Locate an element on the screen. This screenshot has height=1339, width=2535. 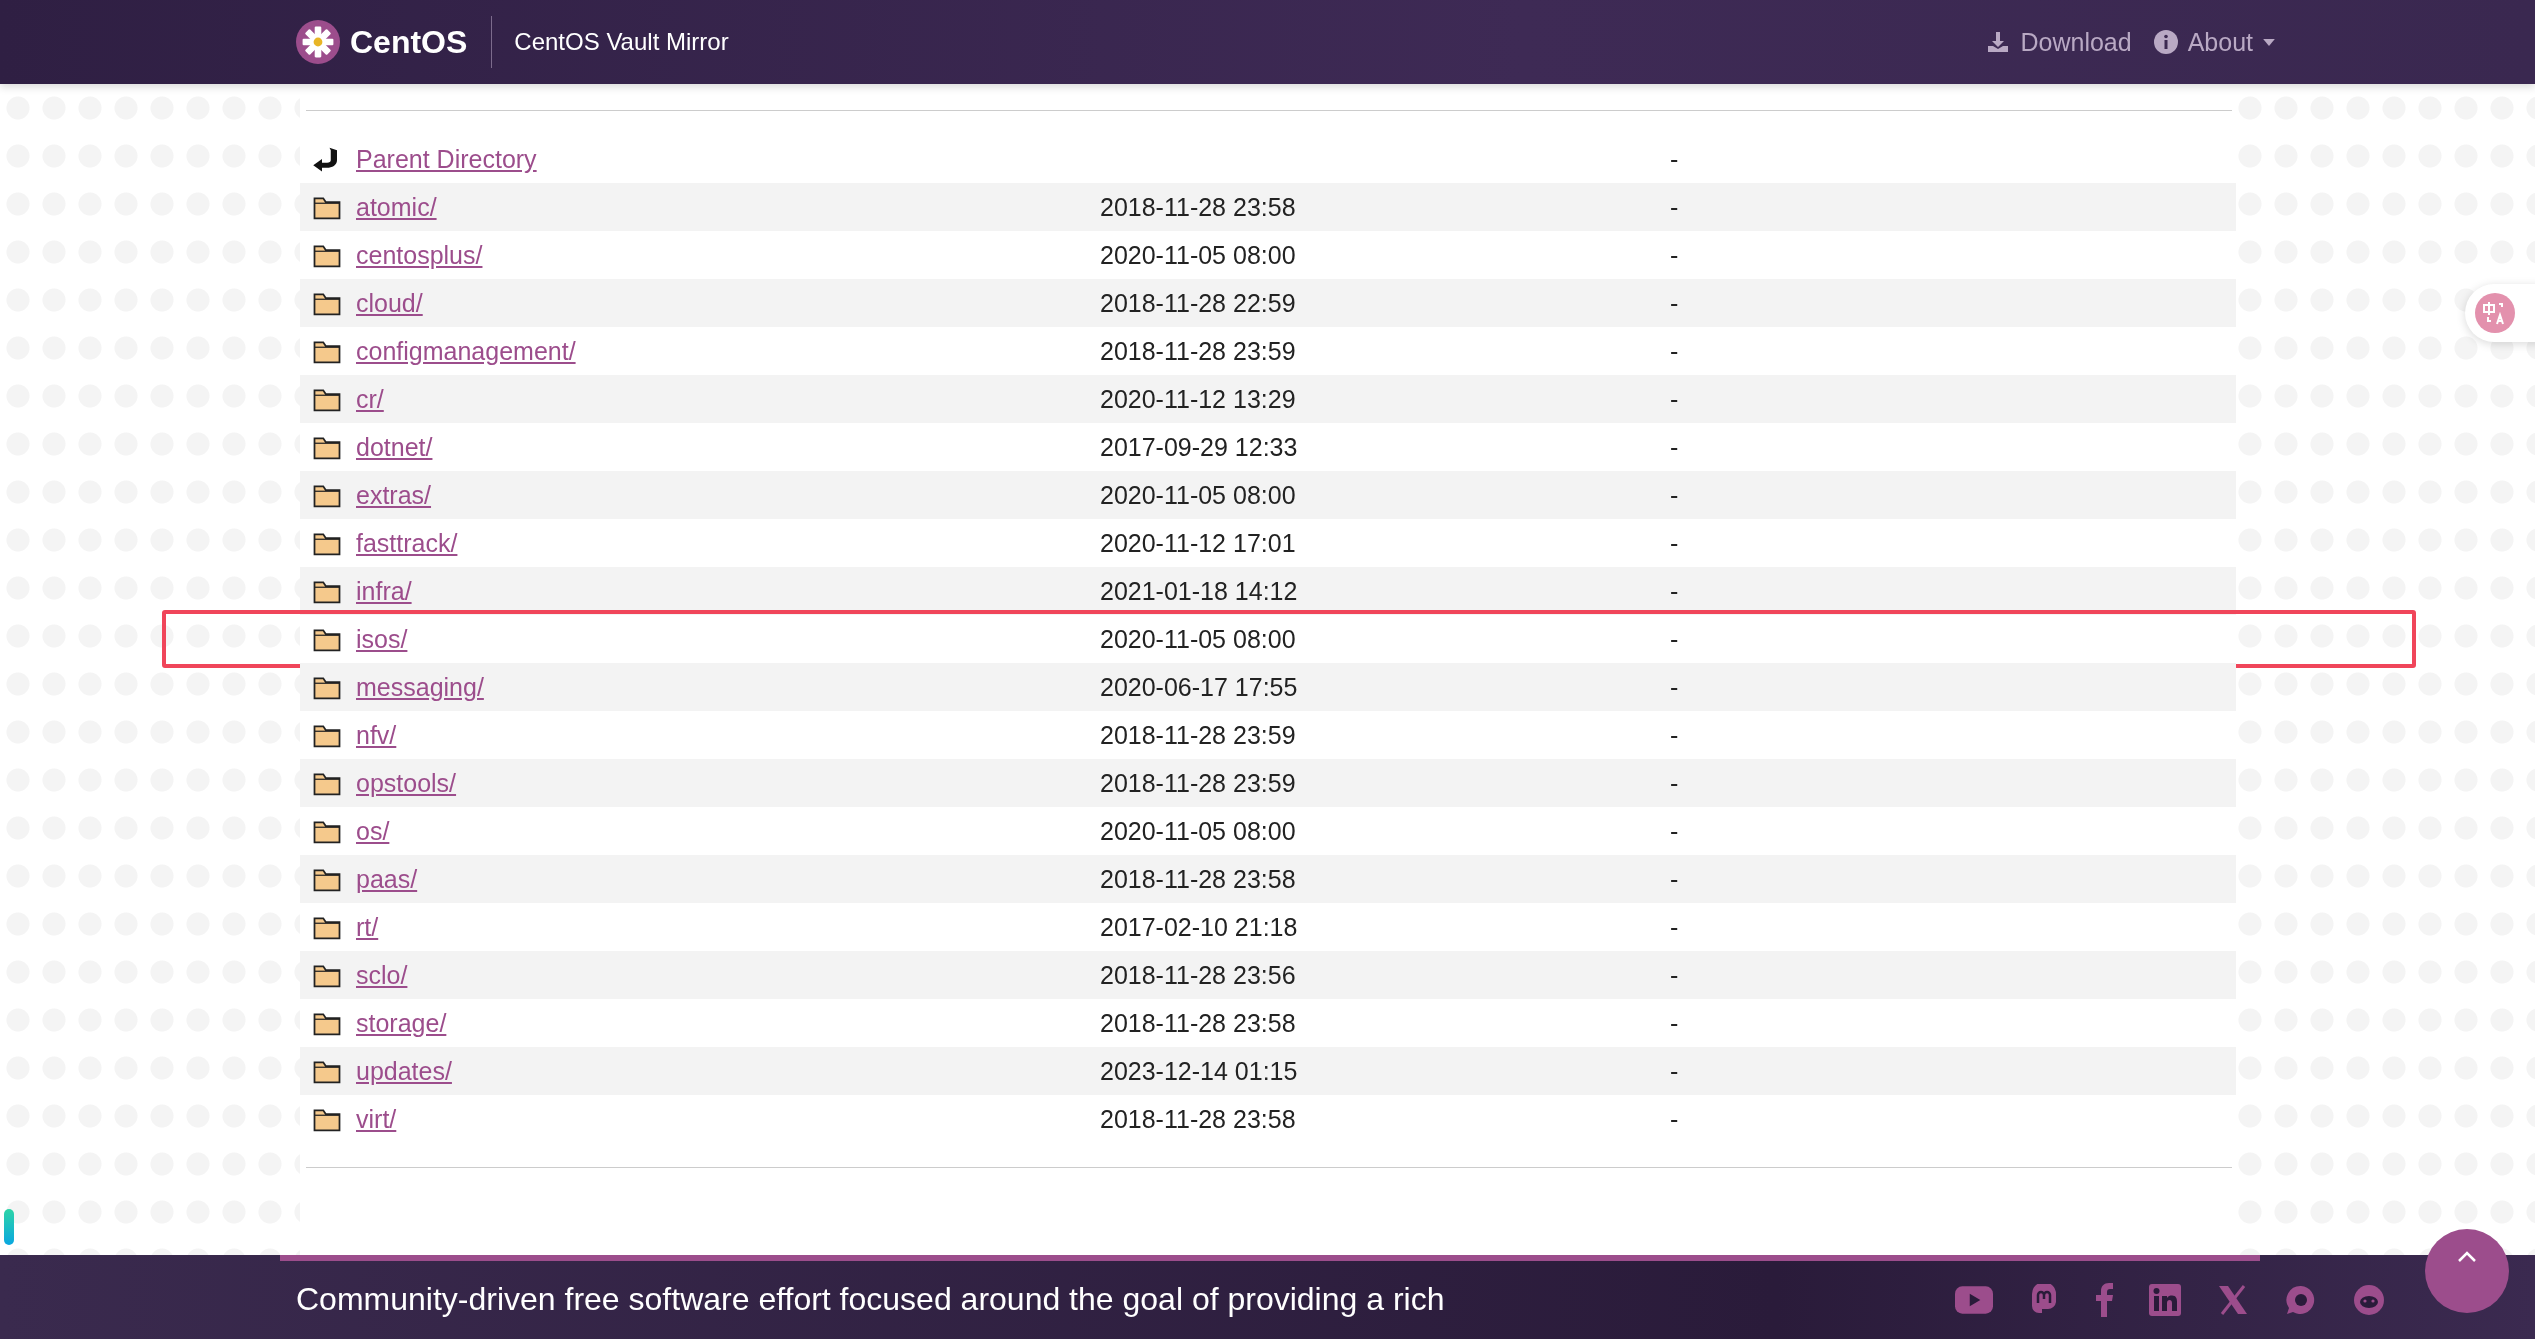
folder-link: extras/ is located at coordinates (728, 495).